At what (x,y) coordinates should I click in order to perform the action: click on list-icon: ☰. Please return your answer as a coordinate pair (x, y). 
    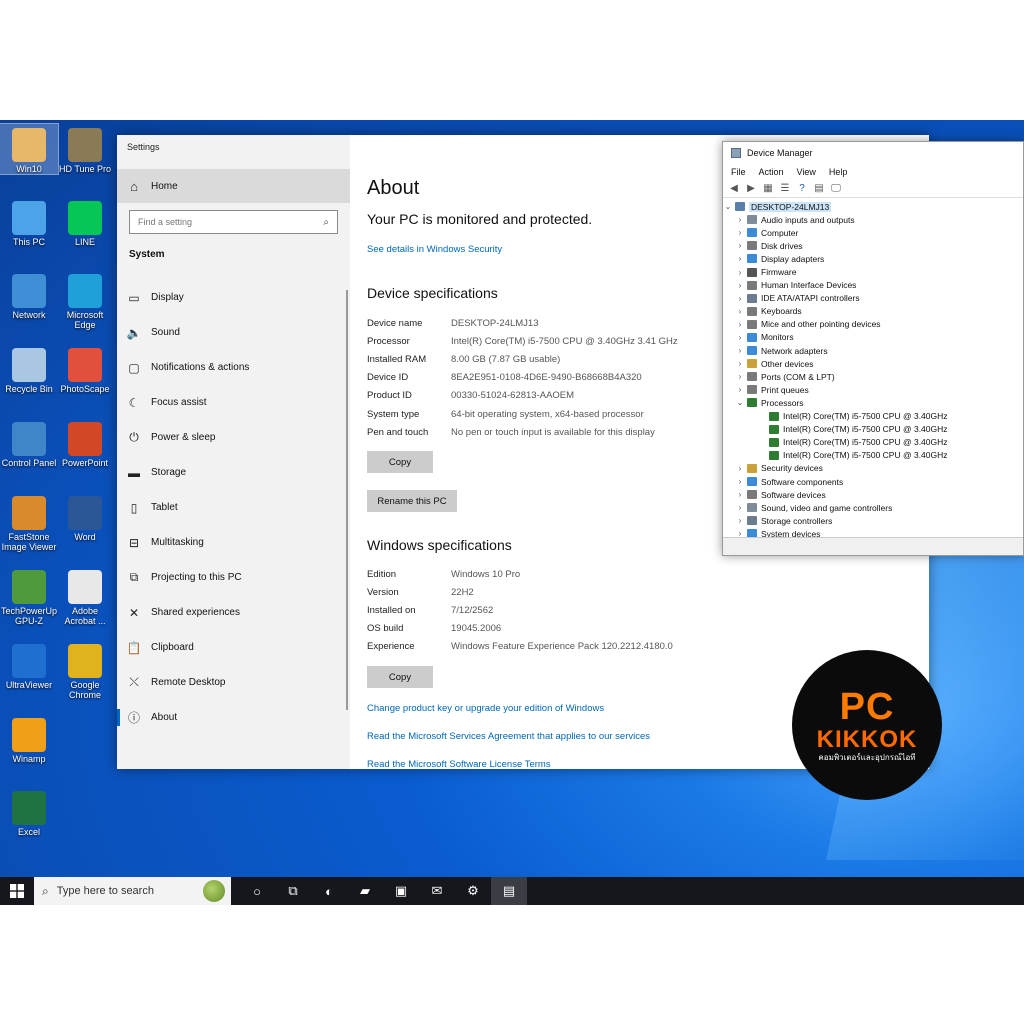
    Looking at the image, I should click on (785, 188).